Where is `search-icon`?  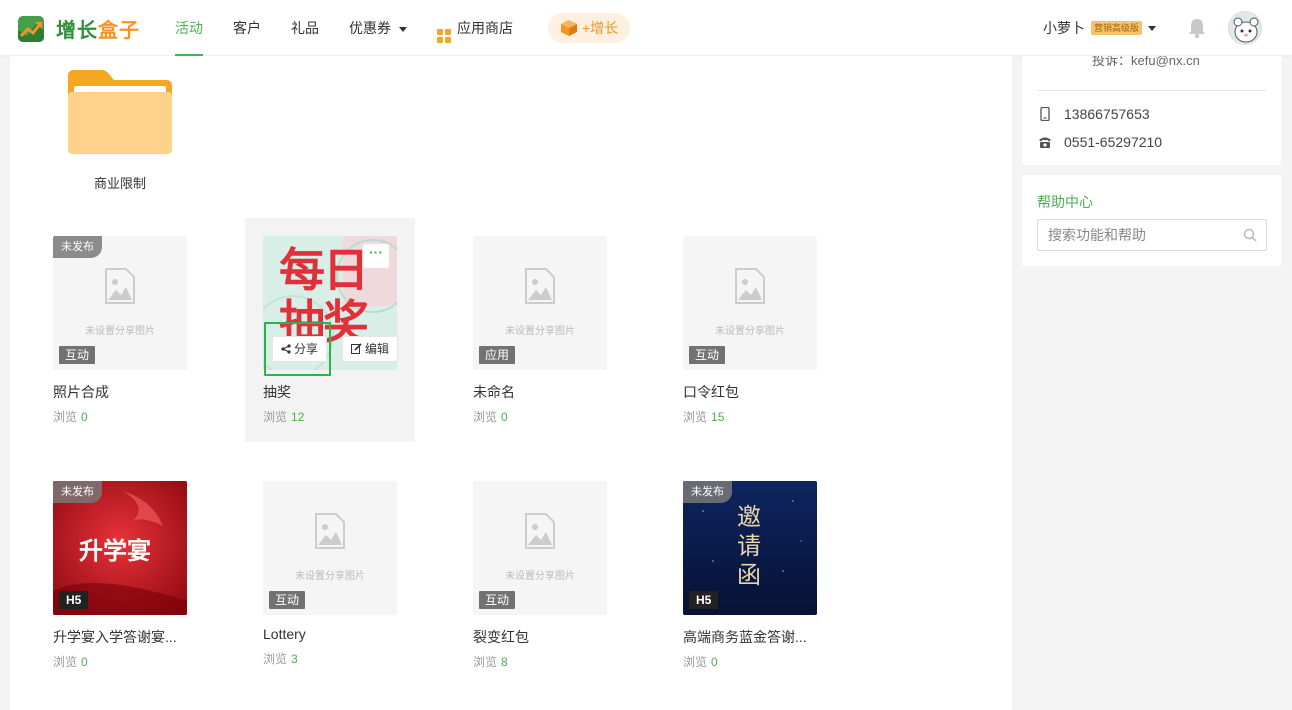 search-icon is located at coordinates (1250, 235).